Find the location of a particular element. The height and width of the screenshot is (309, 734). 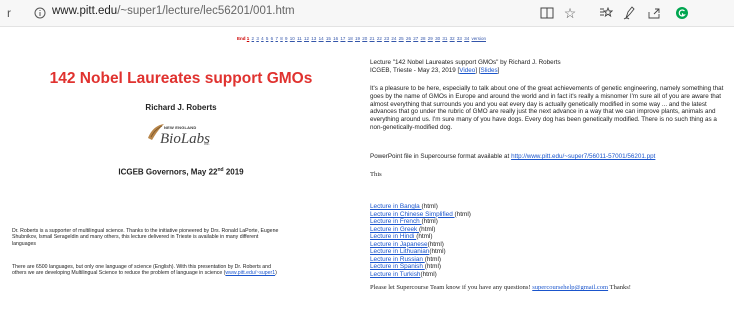

slide-page-link: 22 is located at coordinates (379, 38).